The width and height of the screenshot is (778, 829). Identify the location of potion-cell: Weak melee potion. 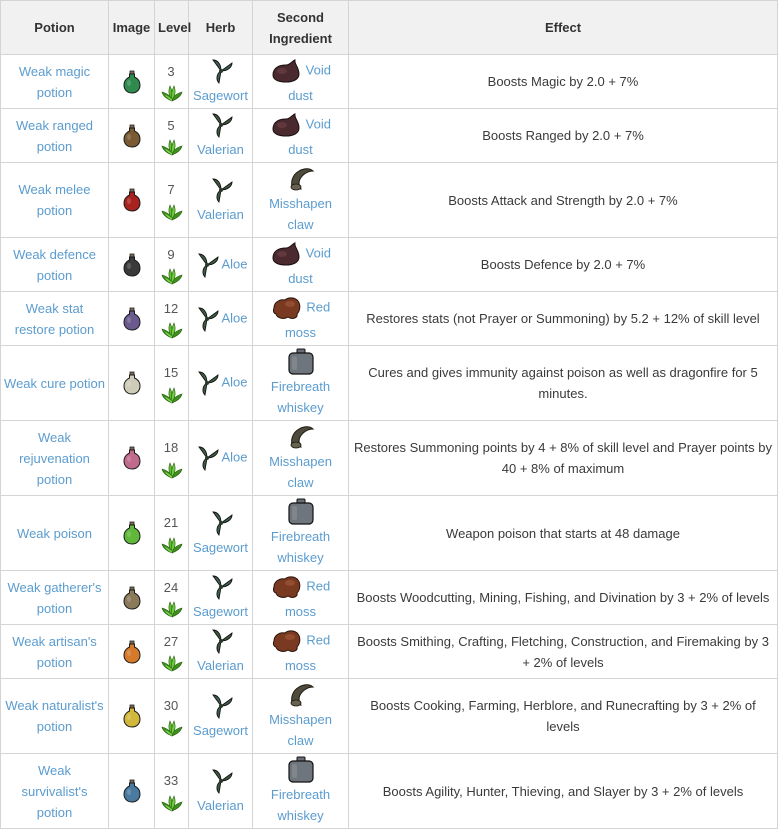
(54, 200).